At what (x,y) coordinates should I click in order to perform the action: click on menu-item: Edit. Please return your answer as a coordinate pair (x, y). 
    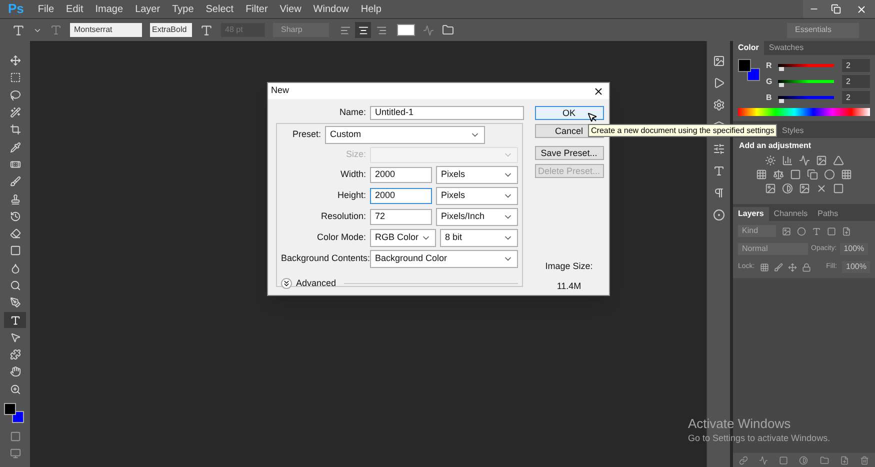
    Looking at the image, I should click on (75, 9).